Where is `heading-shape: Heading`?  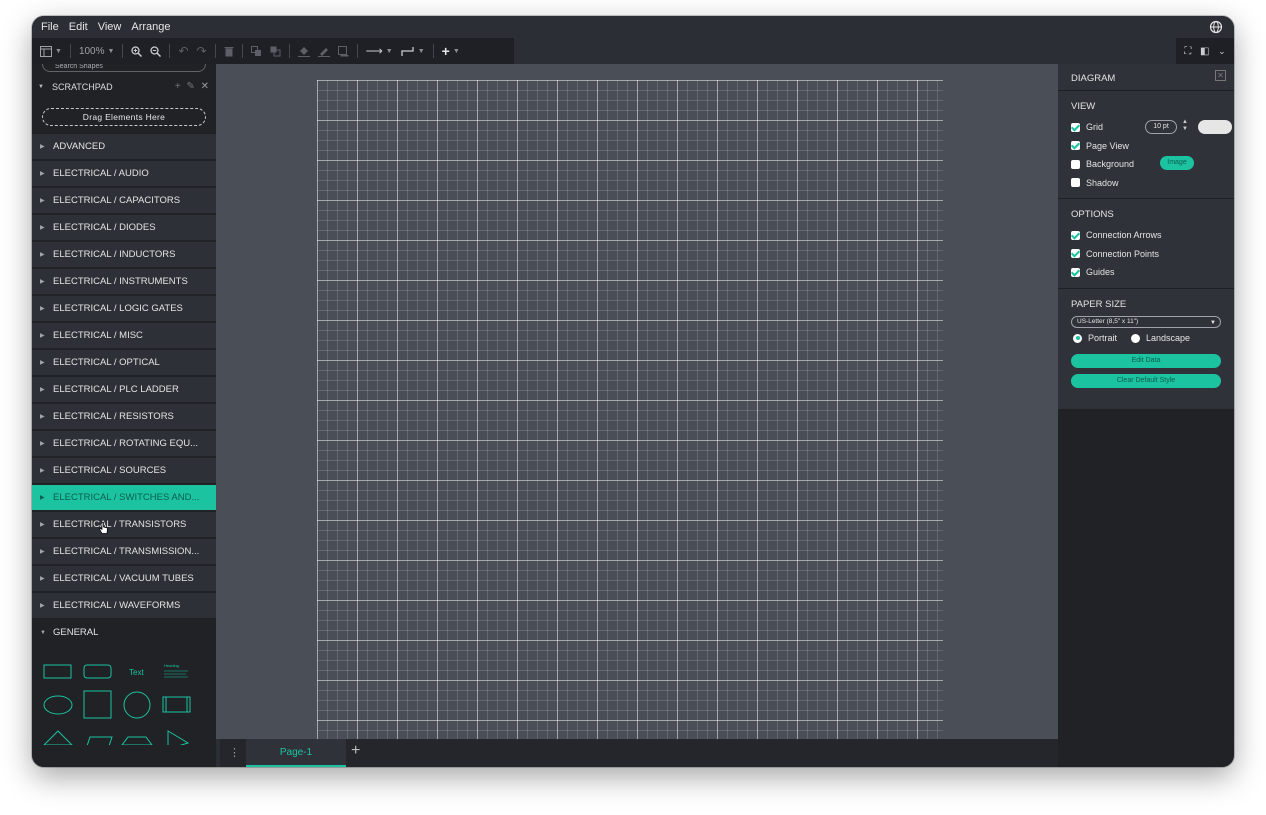 heading-shape: Heading is located at coordinates (171, 665).